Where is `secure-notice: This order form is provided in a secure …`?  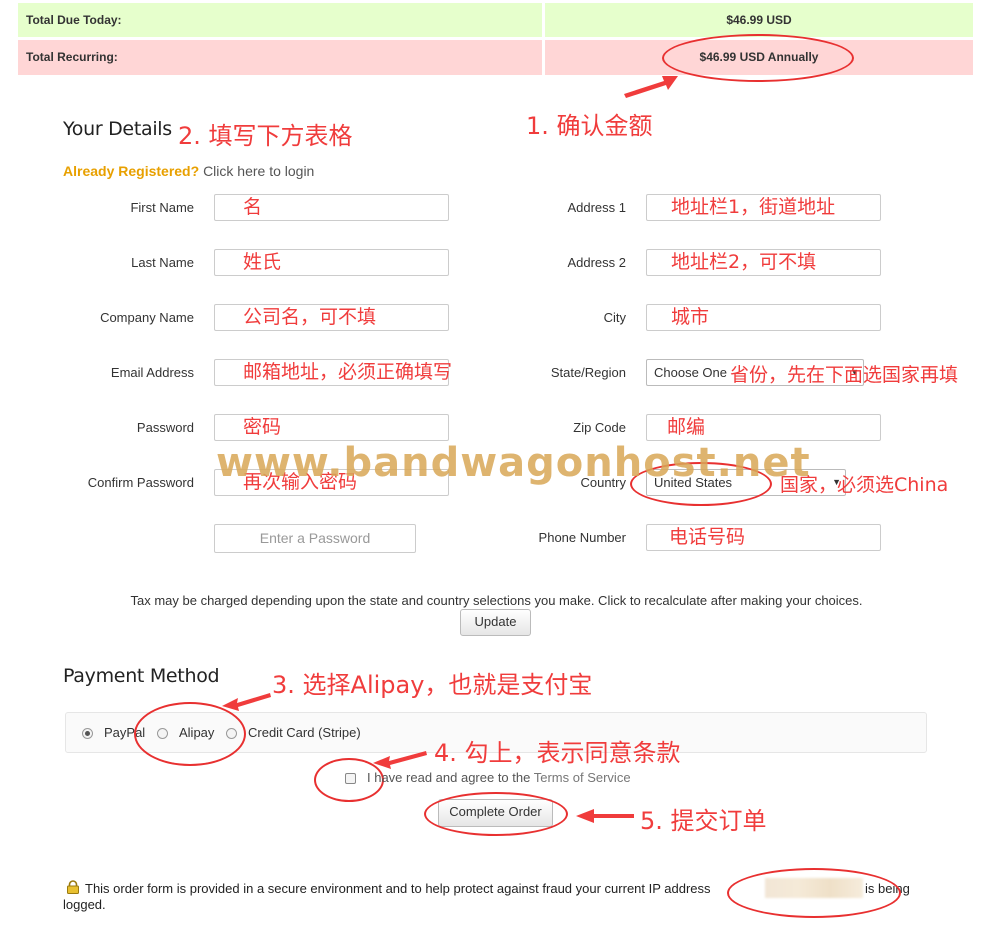
secure-notice: This order form is provided in a secure … is located at coordinates (398, 888).